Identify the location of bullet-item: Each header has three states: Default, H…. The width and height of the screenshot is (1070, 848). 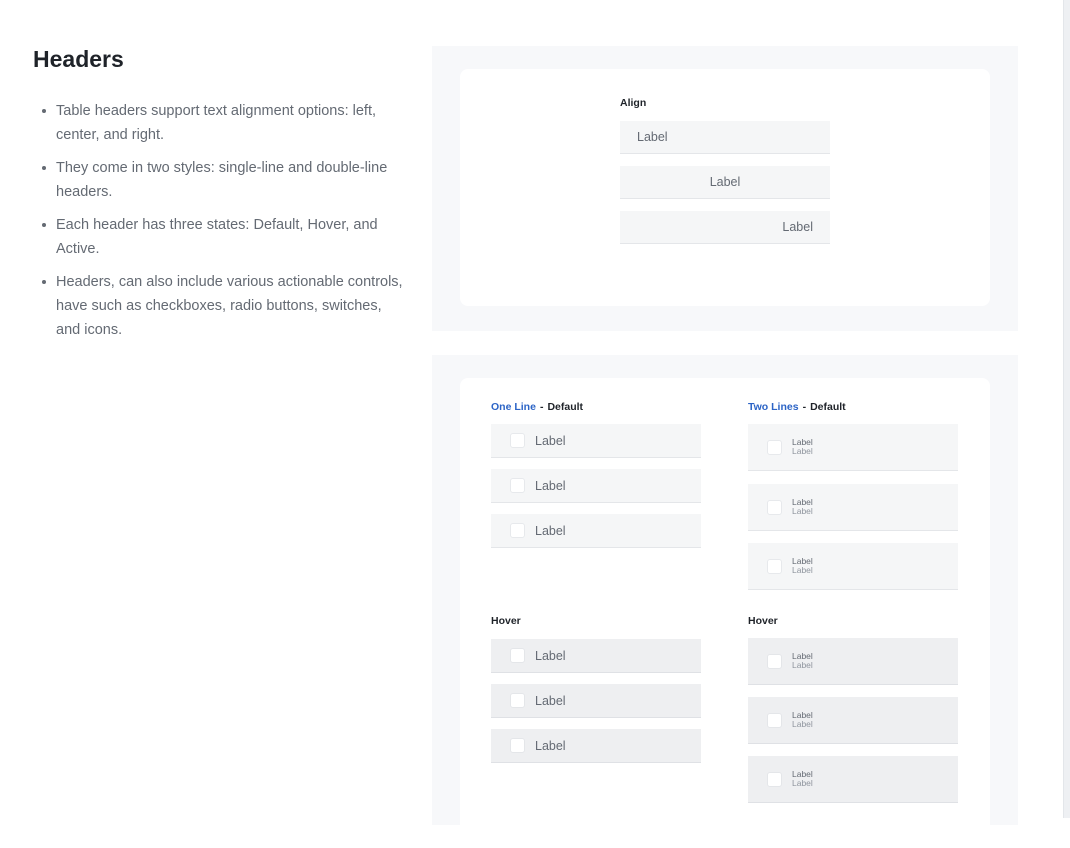
(220, 237).